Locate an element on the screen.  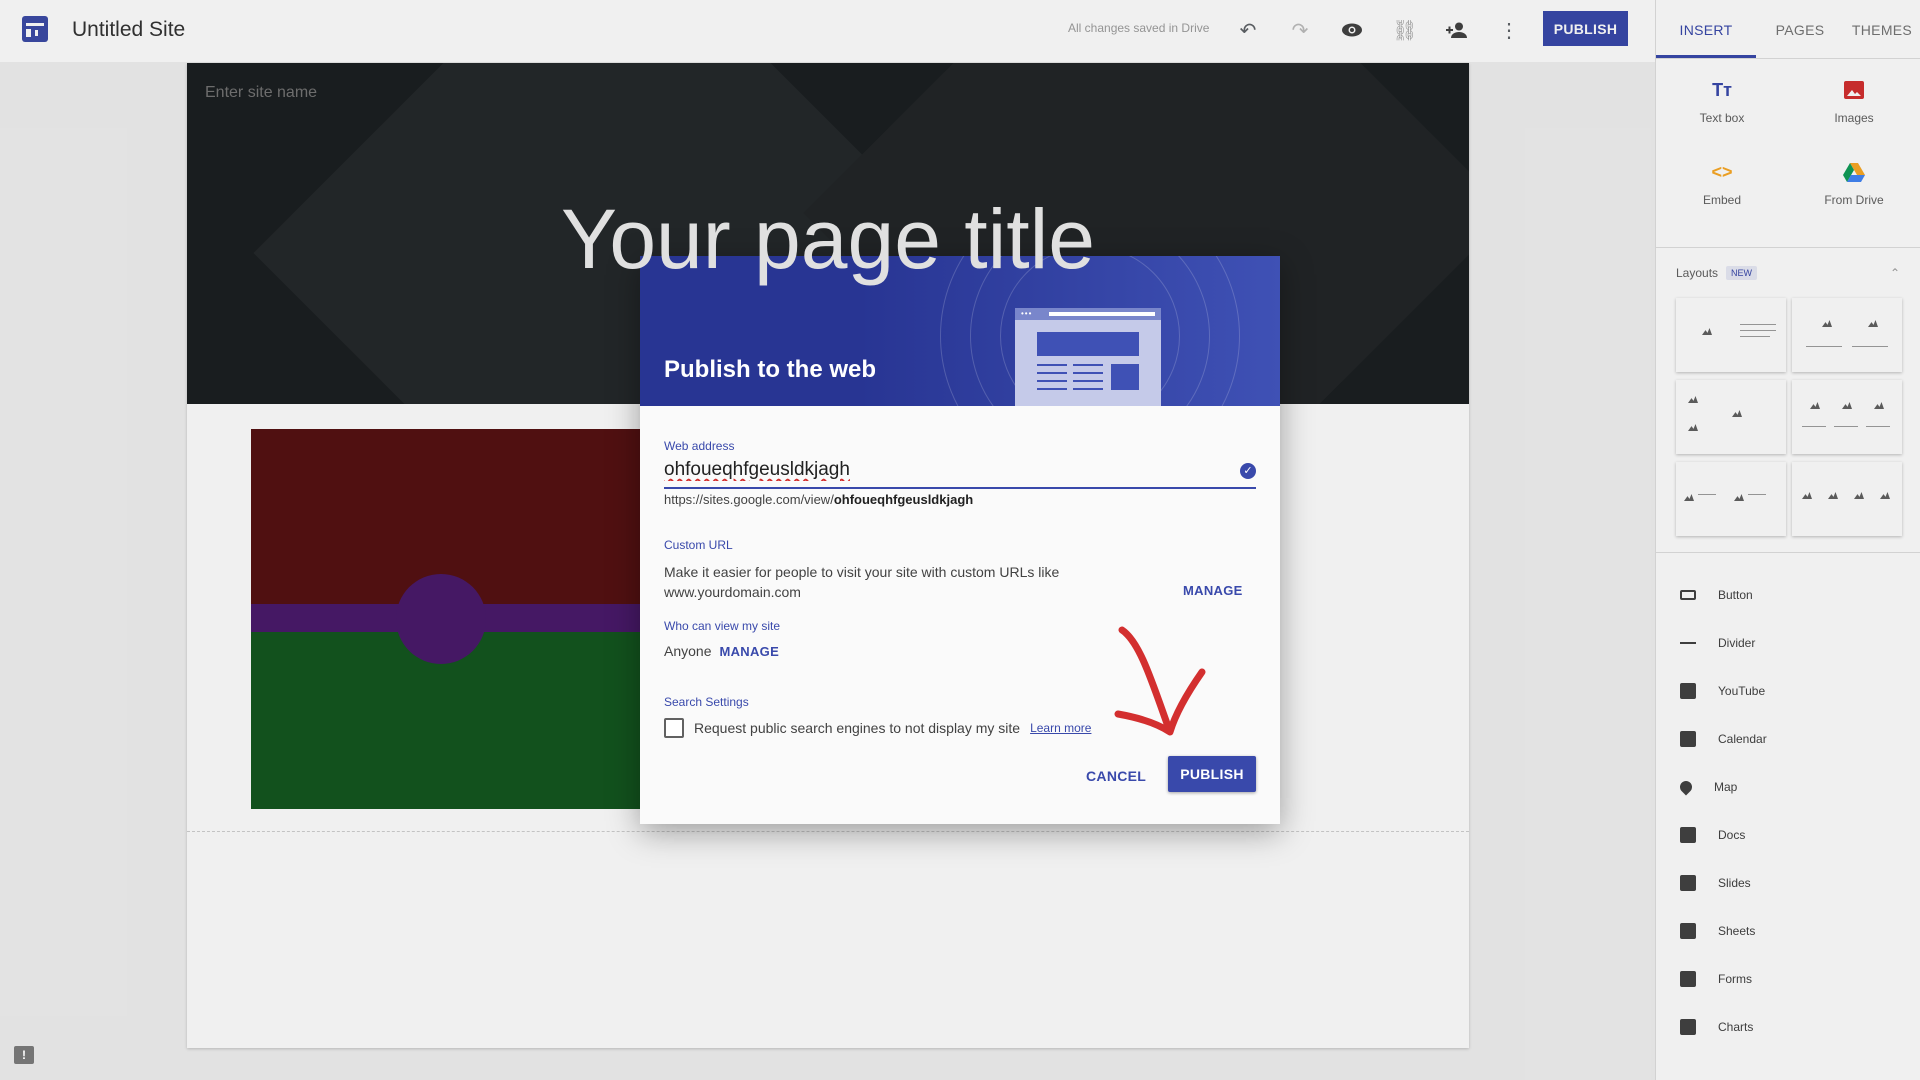
search-settings-label: Search Settings is located at coordinates (706, 702).